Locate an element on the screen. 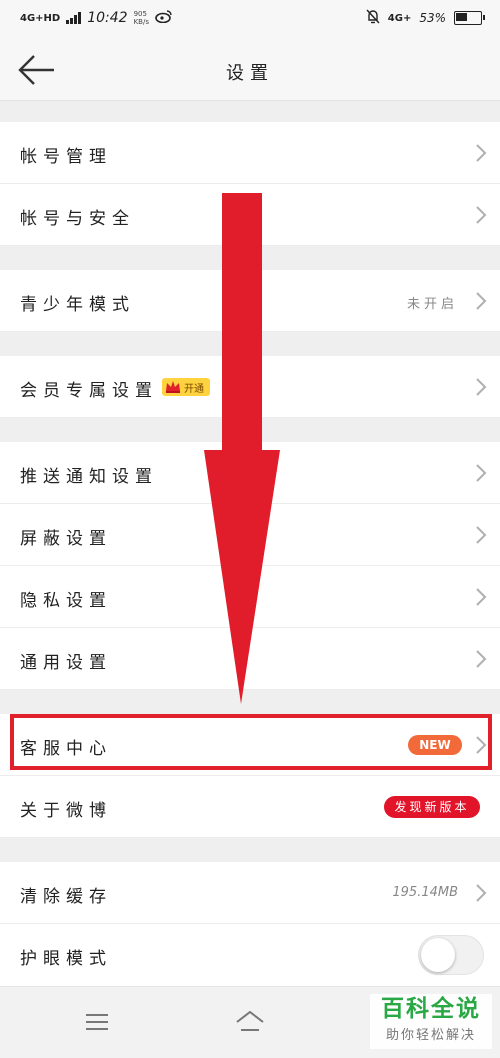  row-label: 通用设置 is located at coordinates (66, 663).